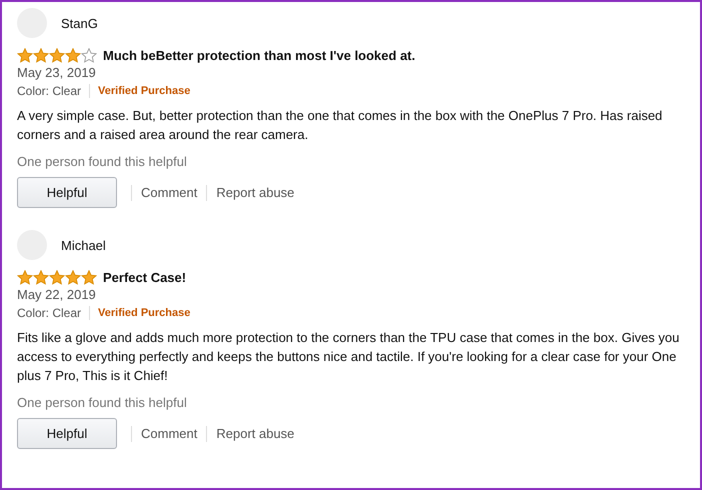 The height and width of the screenshot is (490, 702). I want to click on review-title: Much beBetter protection than most I've looked at., so click(259, 55).